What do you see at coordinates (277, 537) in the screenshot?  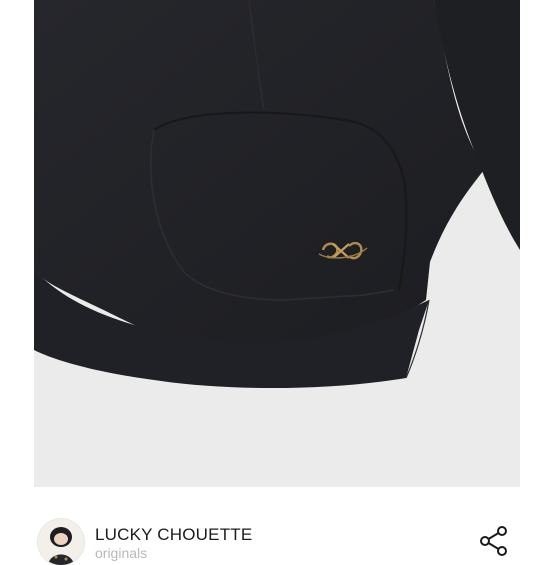 I see `brand-row: LUCKY CHOUETTE originals` at bounding box center [277, 537].